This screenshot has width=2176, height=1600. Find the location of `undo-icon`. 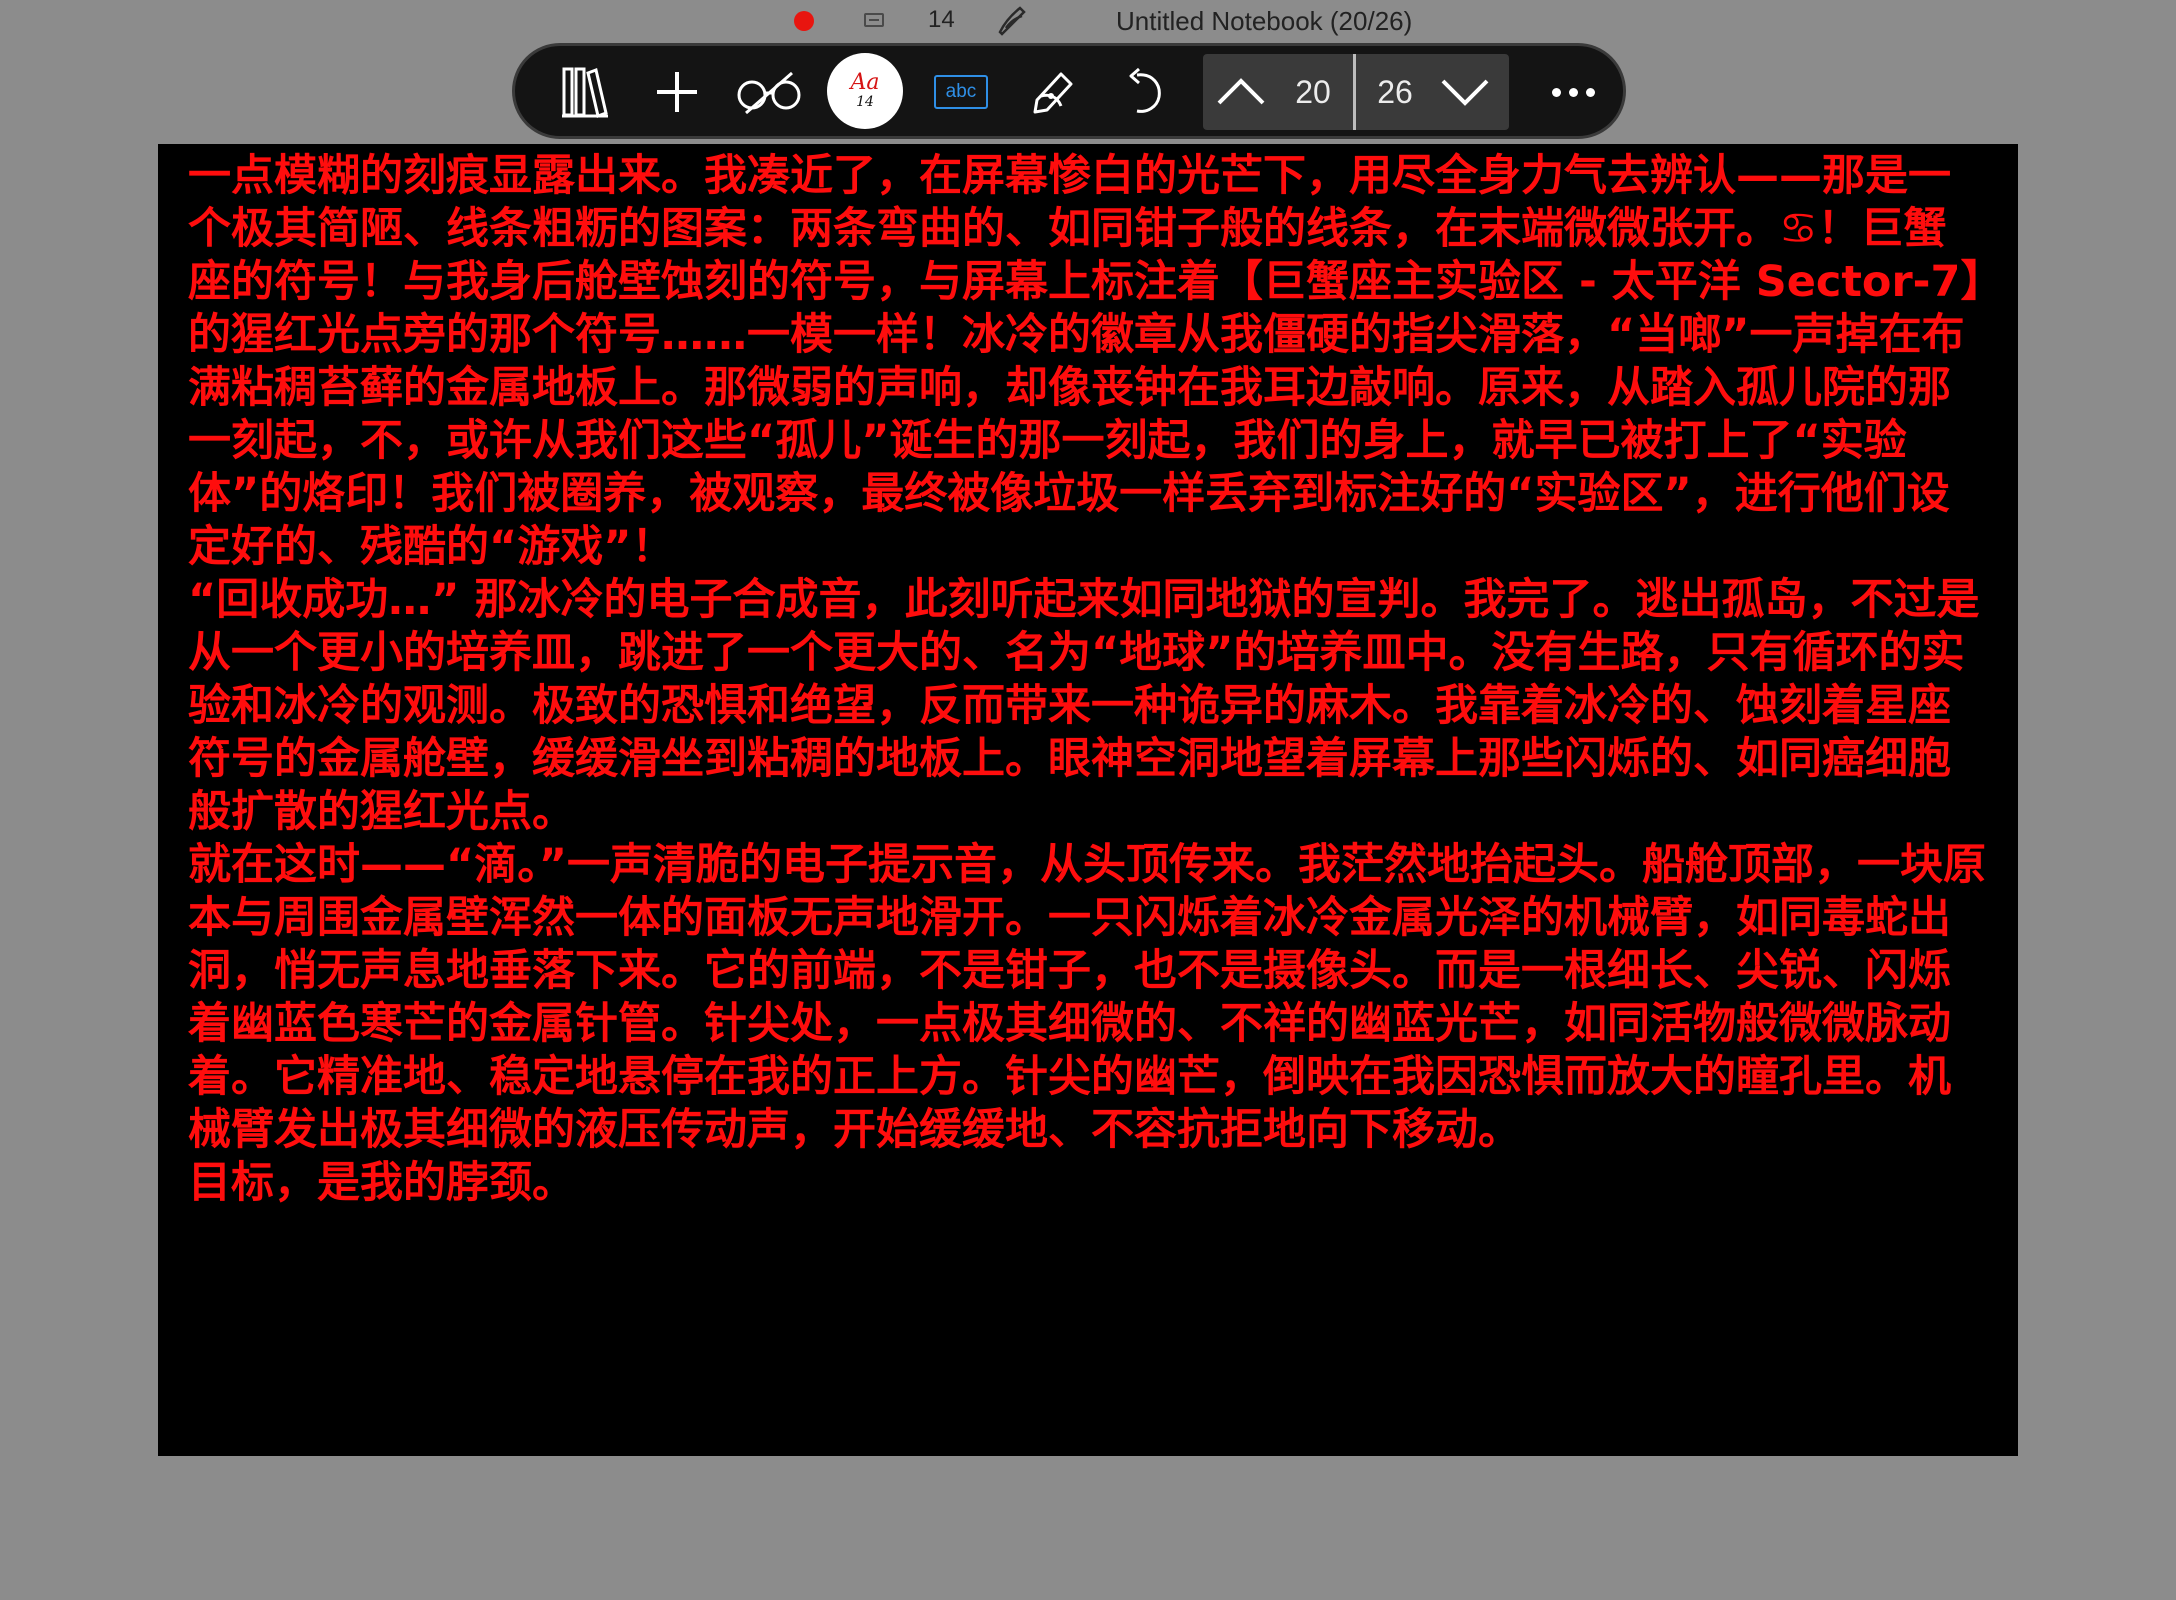

undo-icon is located at coordinates (1145, 90).